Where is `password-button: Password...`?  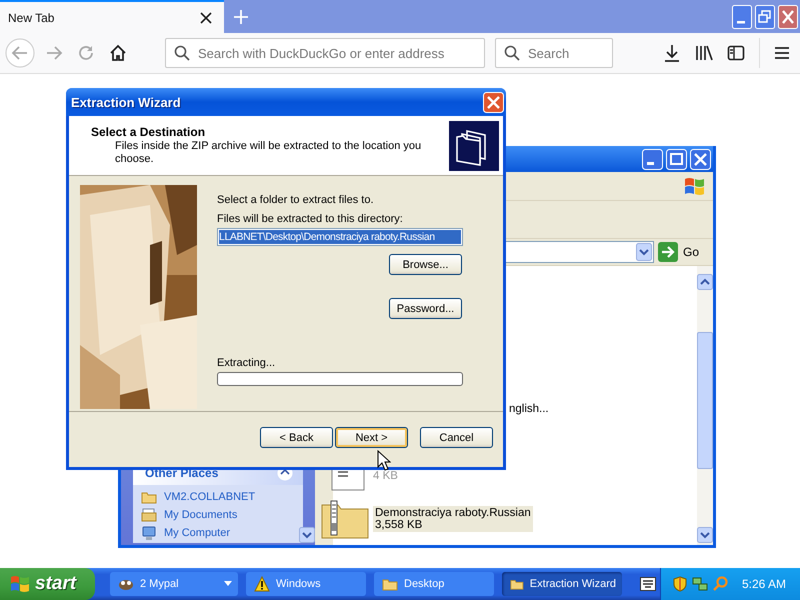 password-button: Password... is located at coordinates (425, 308).